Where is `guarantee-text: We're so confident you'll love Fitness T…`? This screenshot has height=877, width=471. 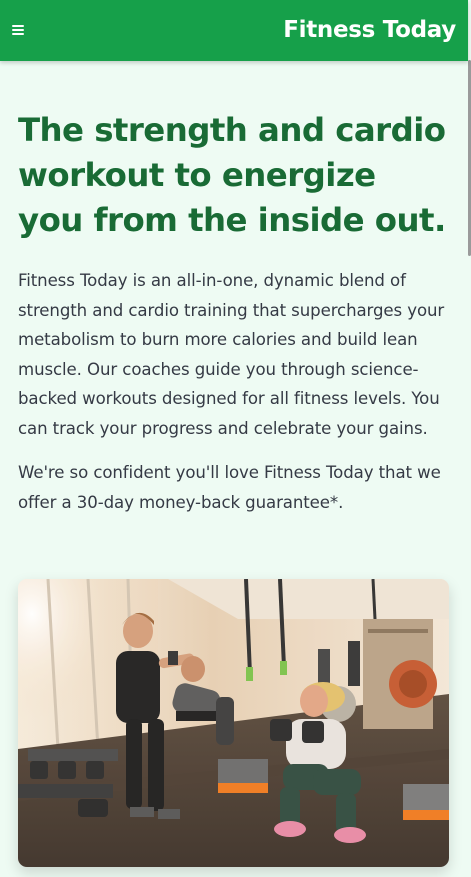 guarantee-text: We're so confident you'll love Fitness T… is located at coordinates (229, 487).